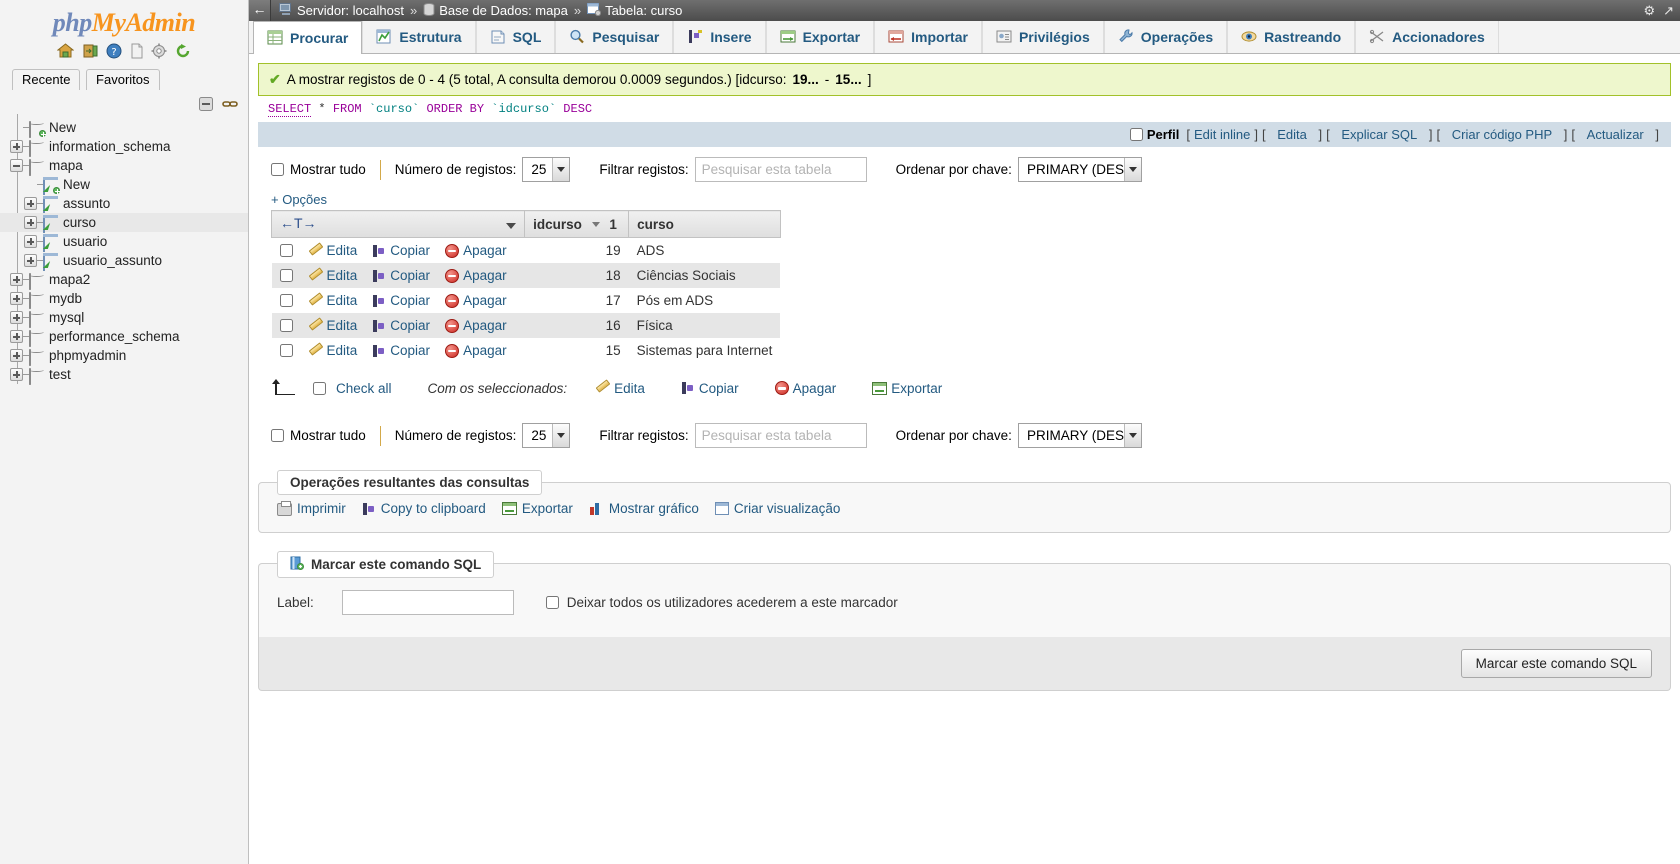 This screenshot has height=864, width=1680. I want to click on bookmark-share-checkbox, so click(552, 602).